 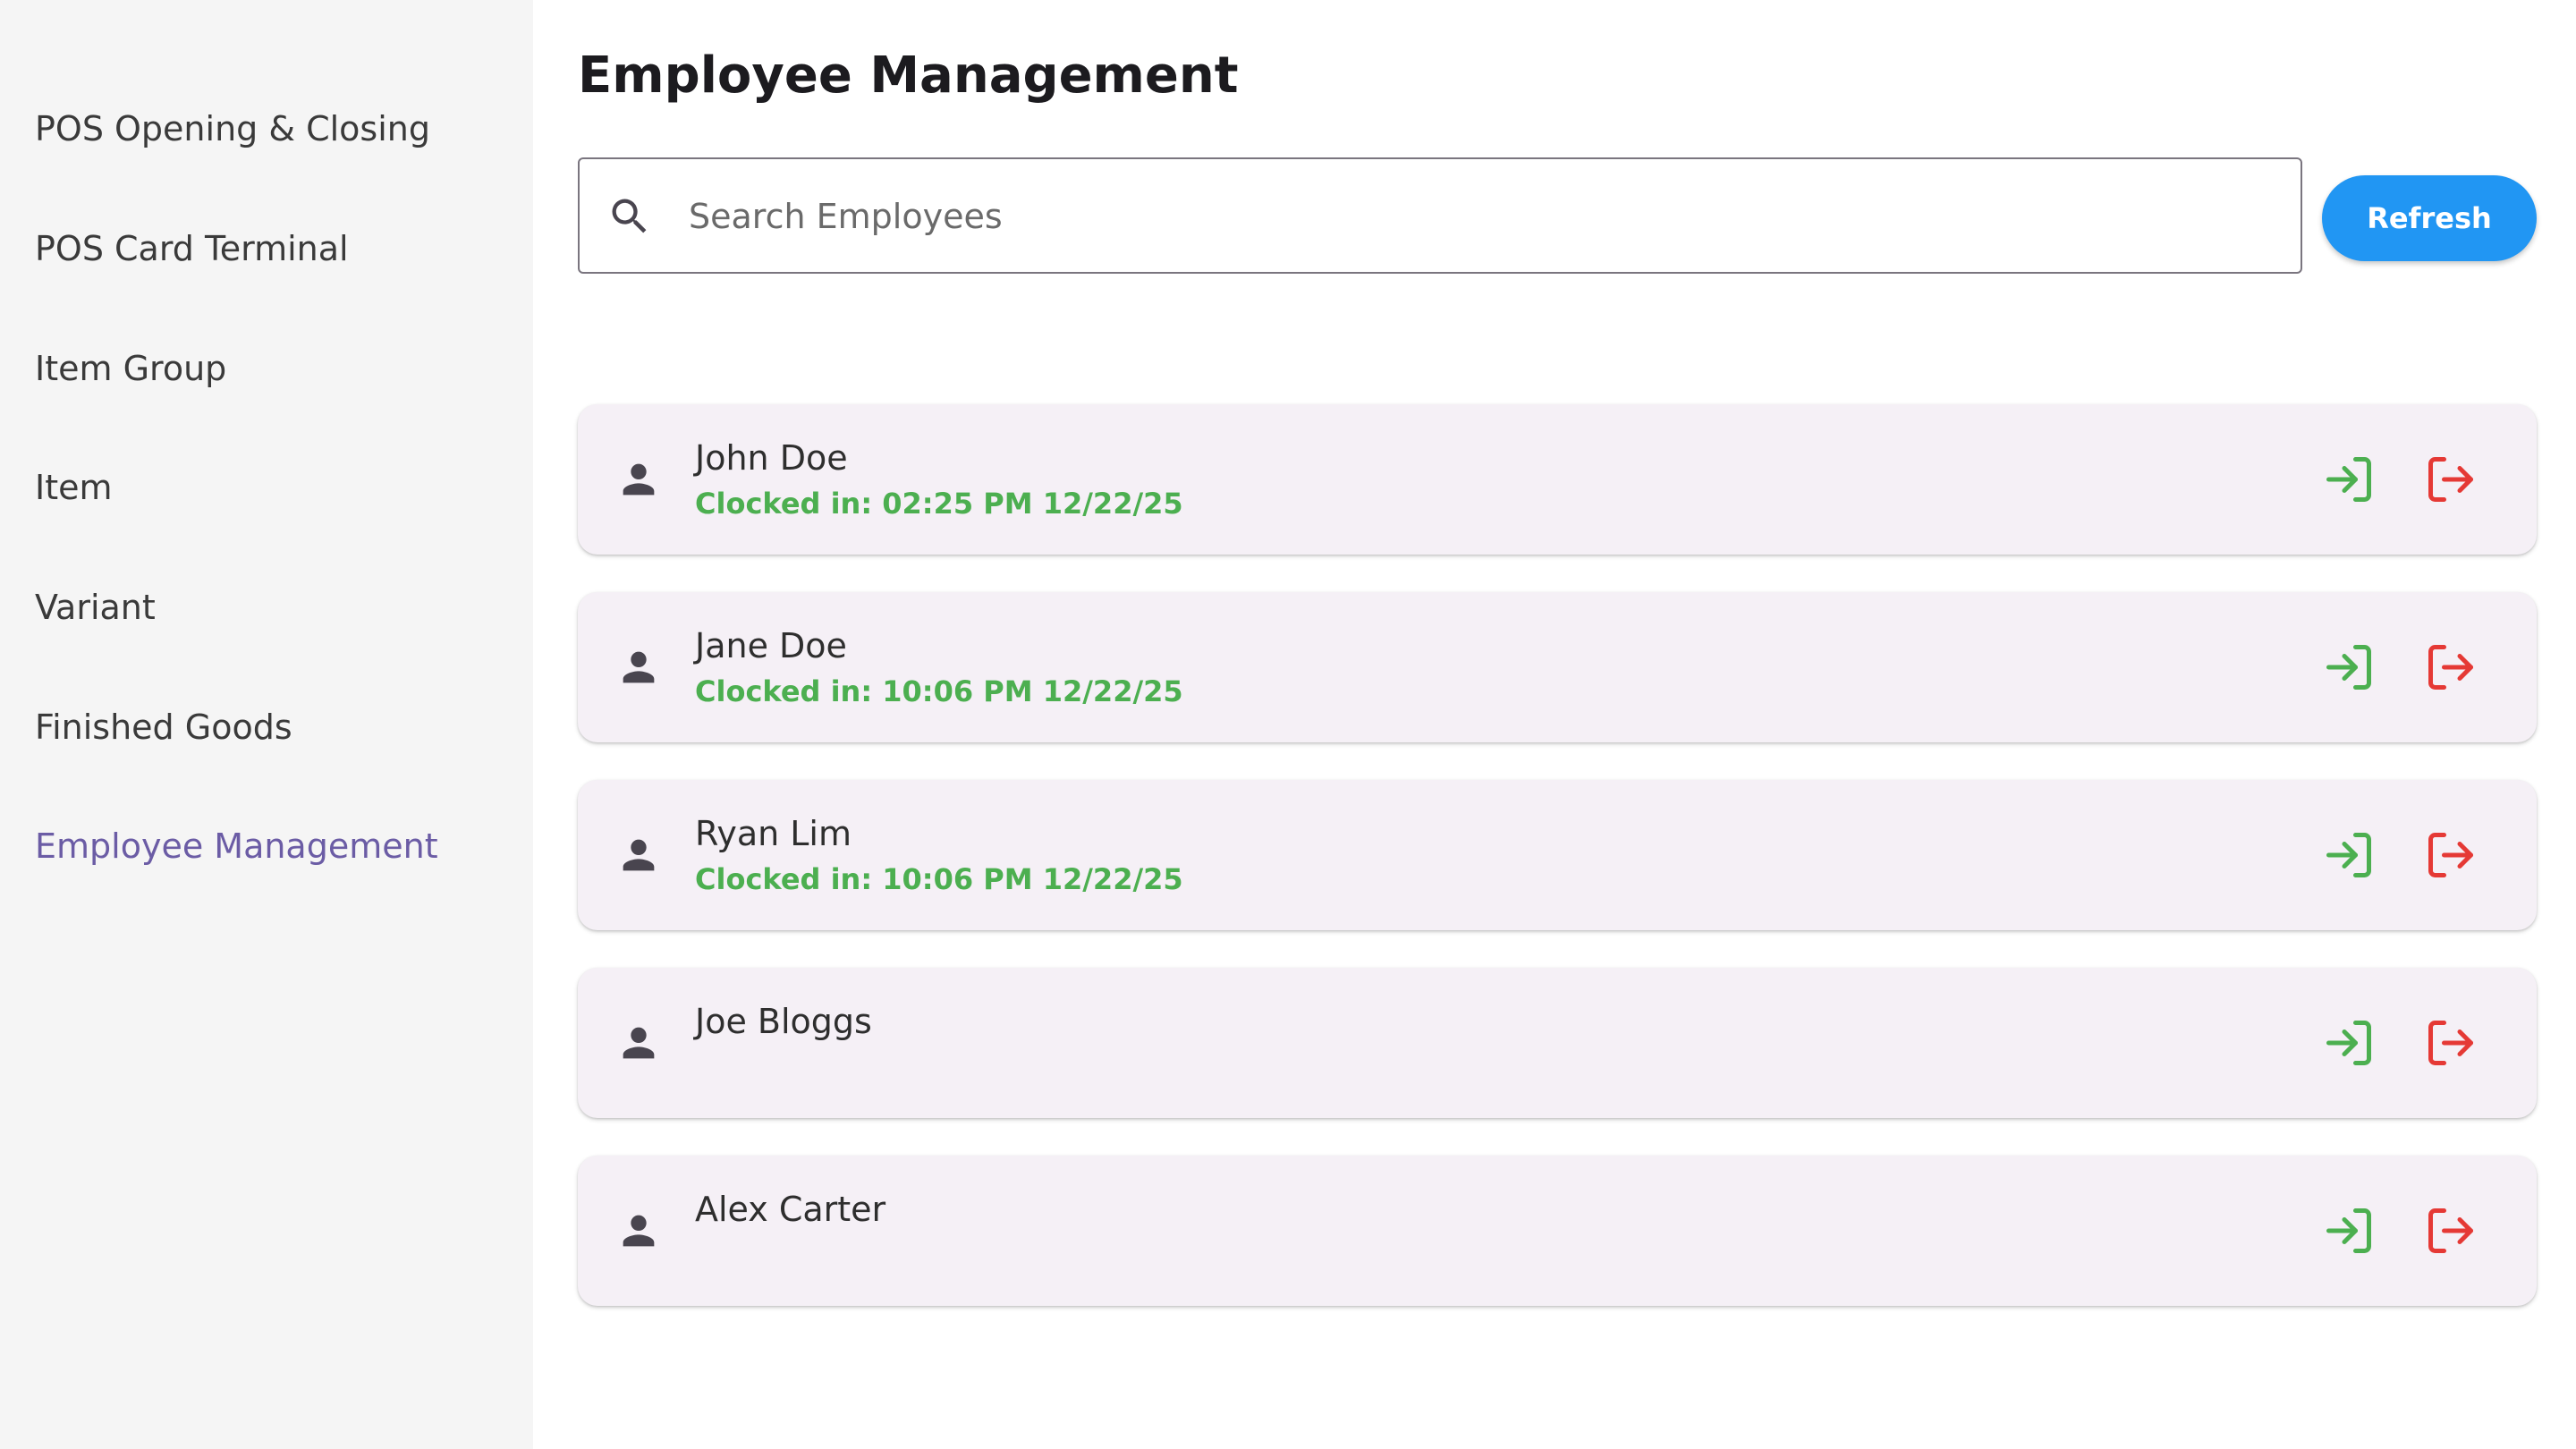 I want to click on employee-name: Joe Bloggs, so click(x=783, y=1021).